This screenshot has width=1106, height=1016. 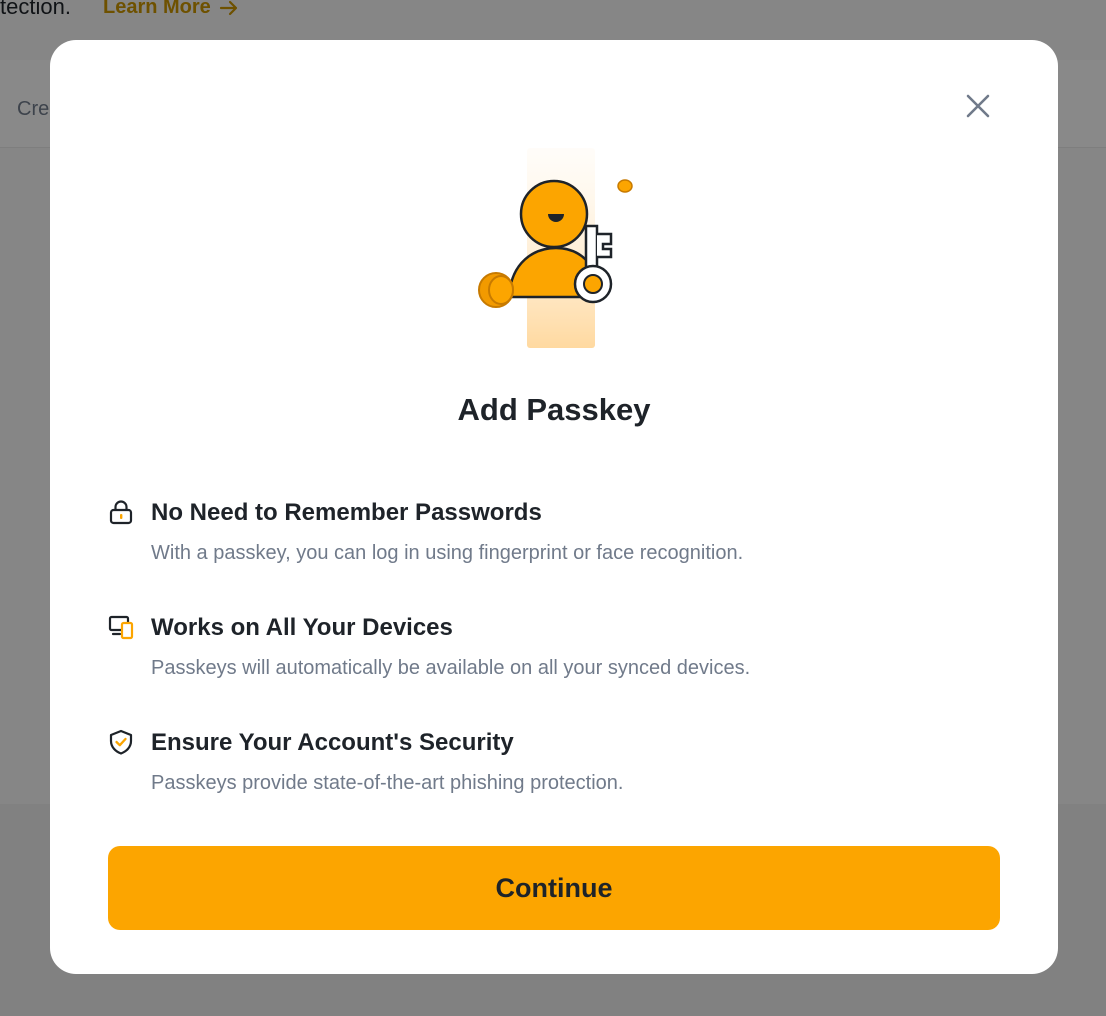 What do you see at coordinates (121, 627) in the screenshot?
I see `devices-icon` at bounding box center [121, 627].